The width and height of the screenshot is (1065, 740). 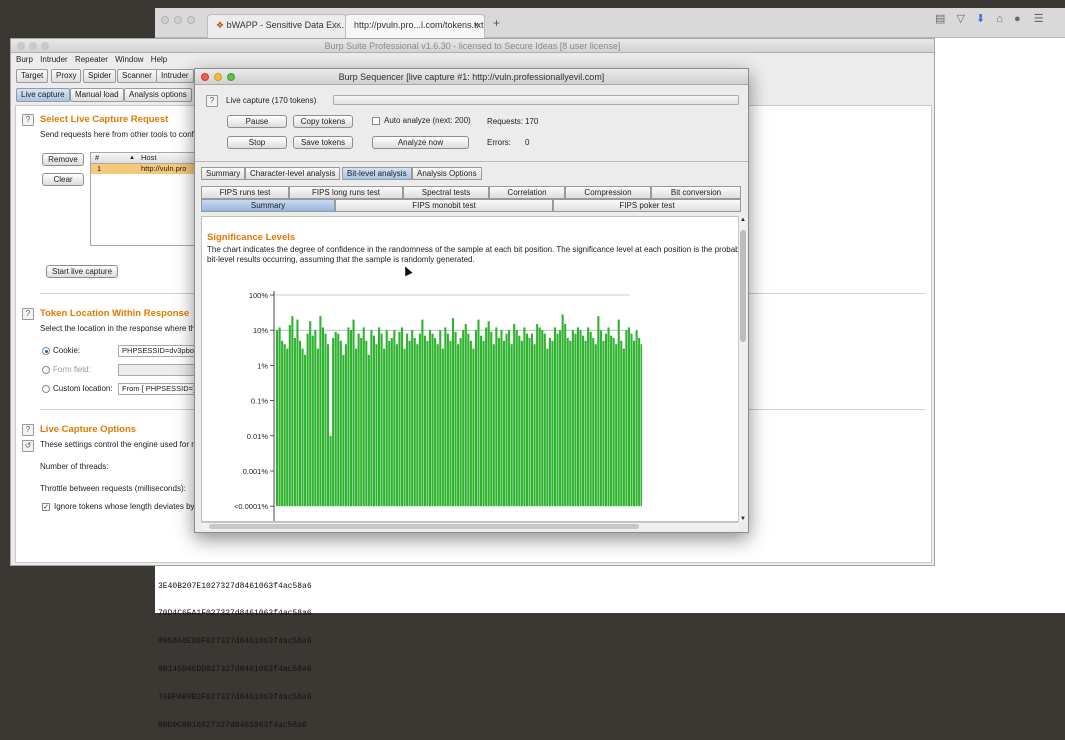 I want to click on sequencer-close-button, so click(x=205, y=77).